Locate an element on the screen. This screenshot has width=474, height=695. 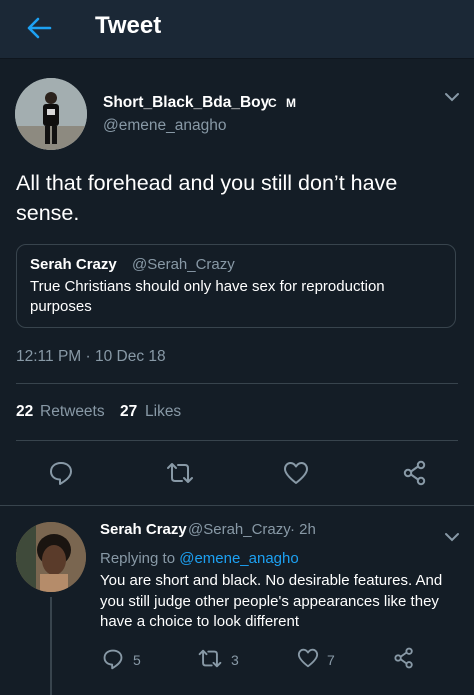
author-handle: @emene_anagho is located at coordinates (164, 126).